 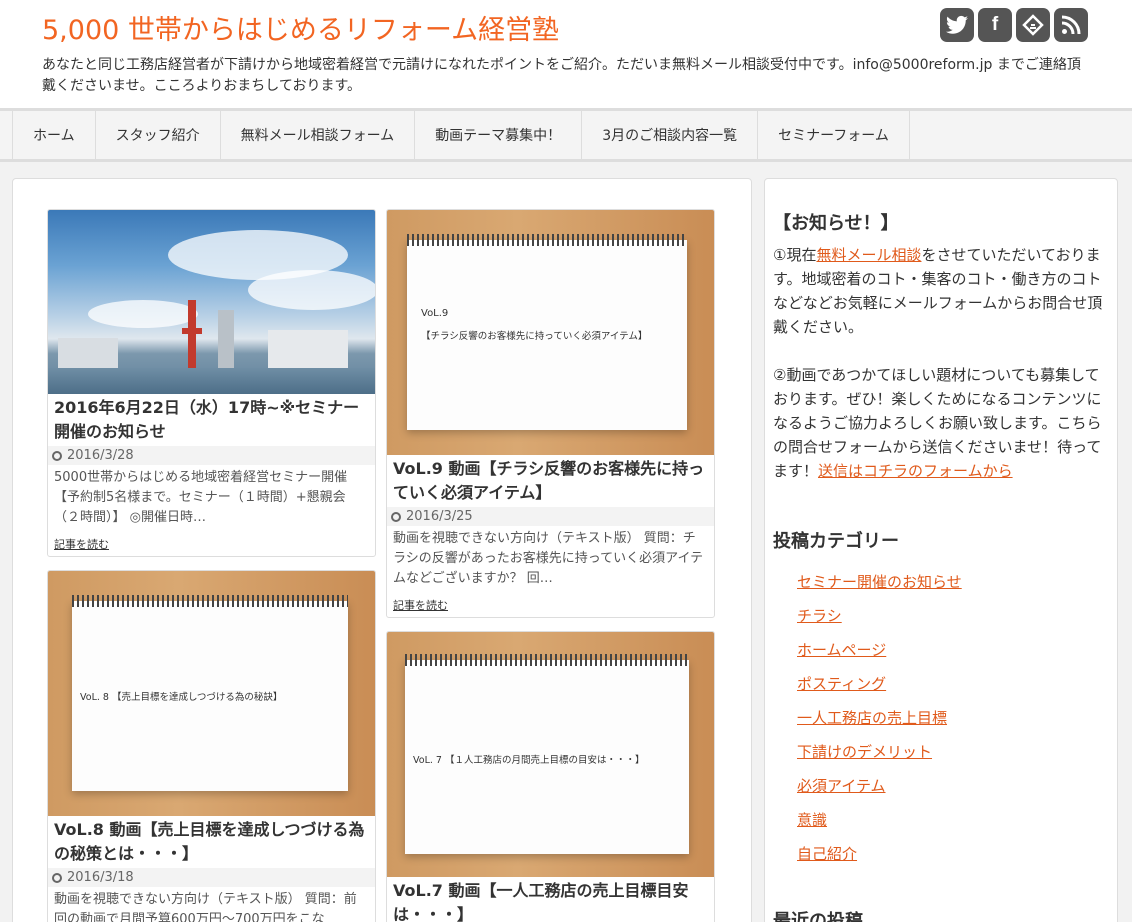 What do you see at coordinates (841, 684) in the screenshot?
I see `category-link: ポスティング` at bounding box center [841, 684].